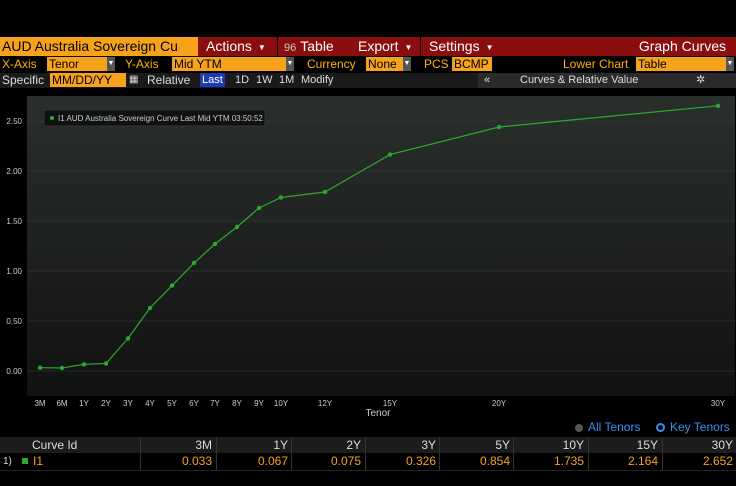  What do you see at coordinates (281, 403) in the screenshot?
I see `x-tick-label: 10Y` at bounding box center [281, 403].